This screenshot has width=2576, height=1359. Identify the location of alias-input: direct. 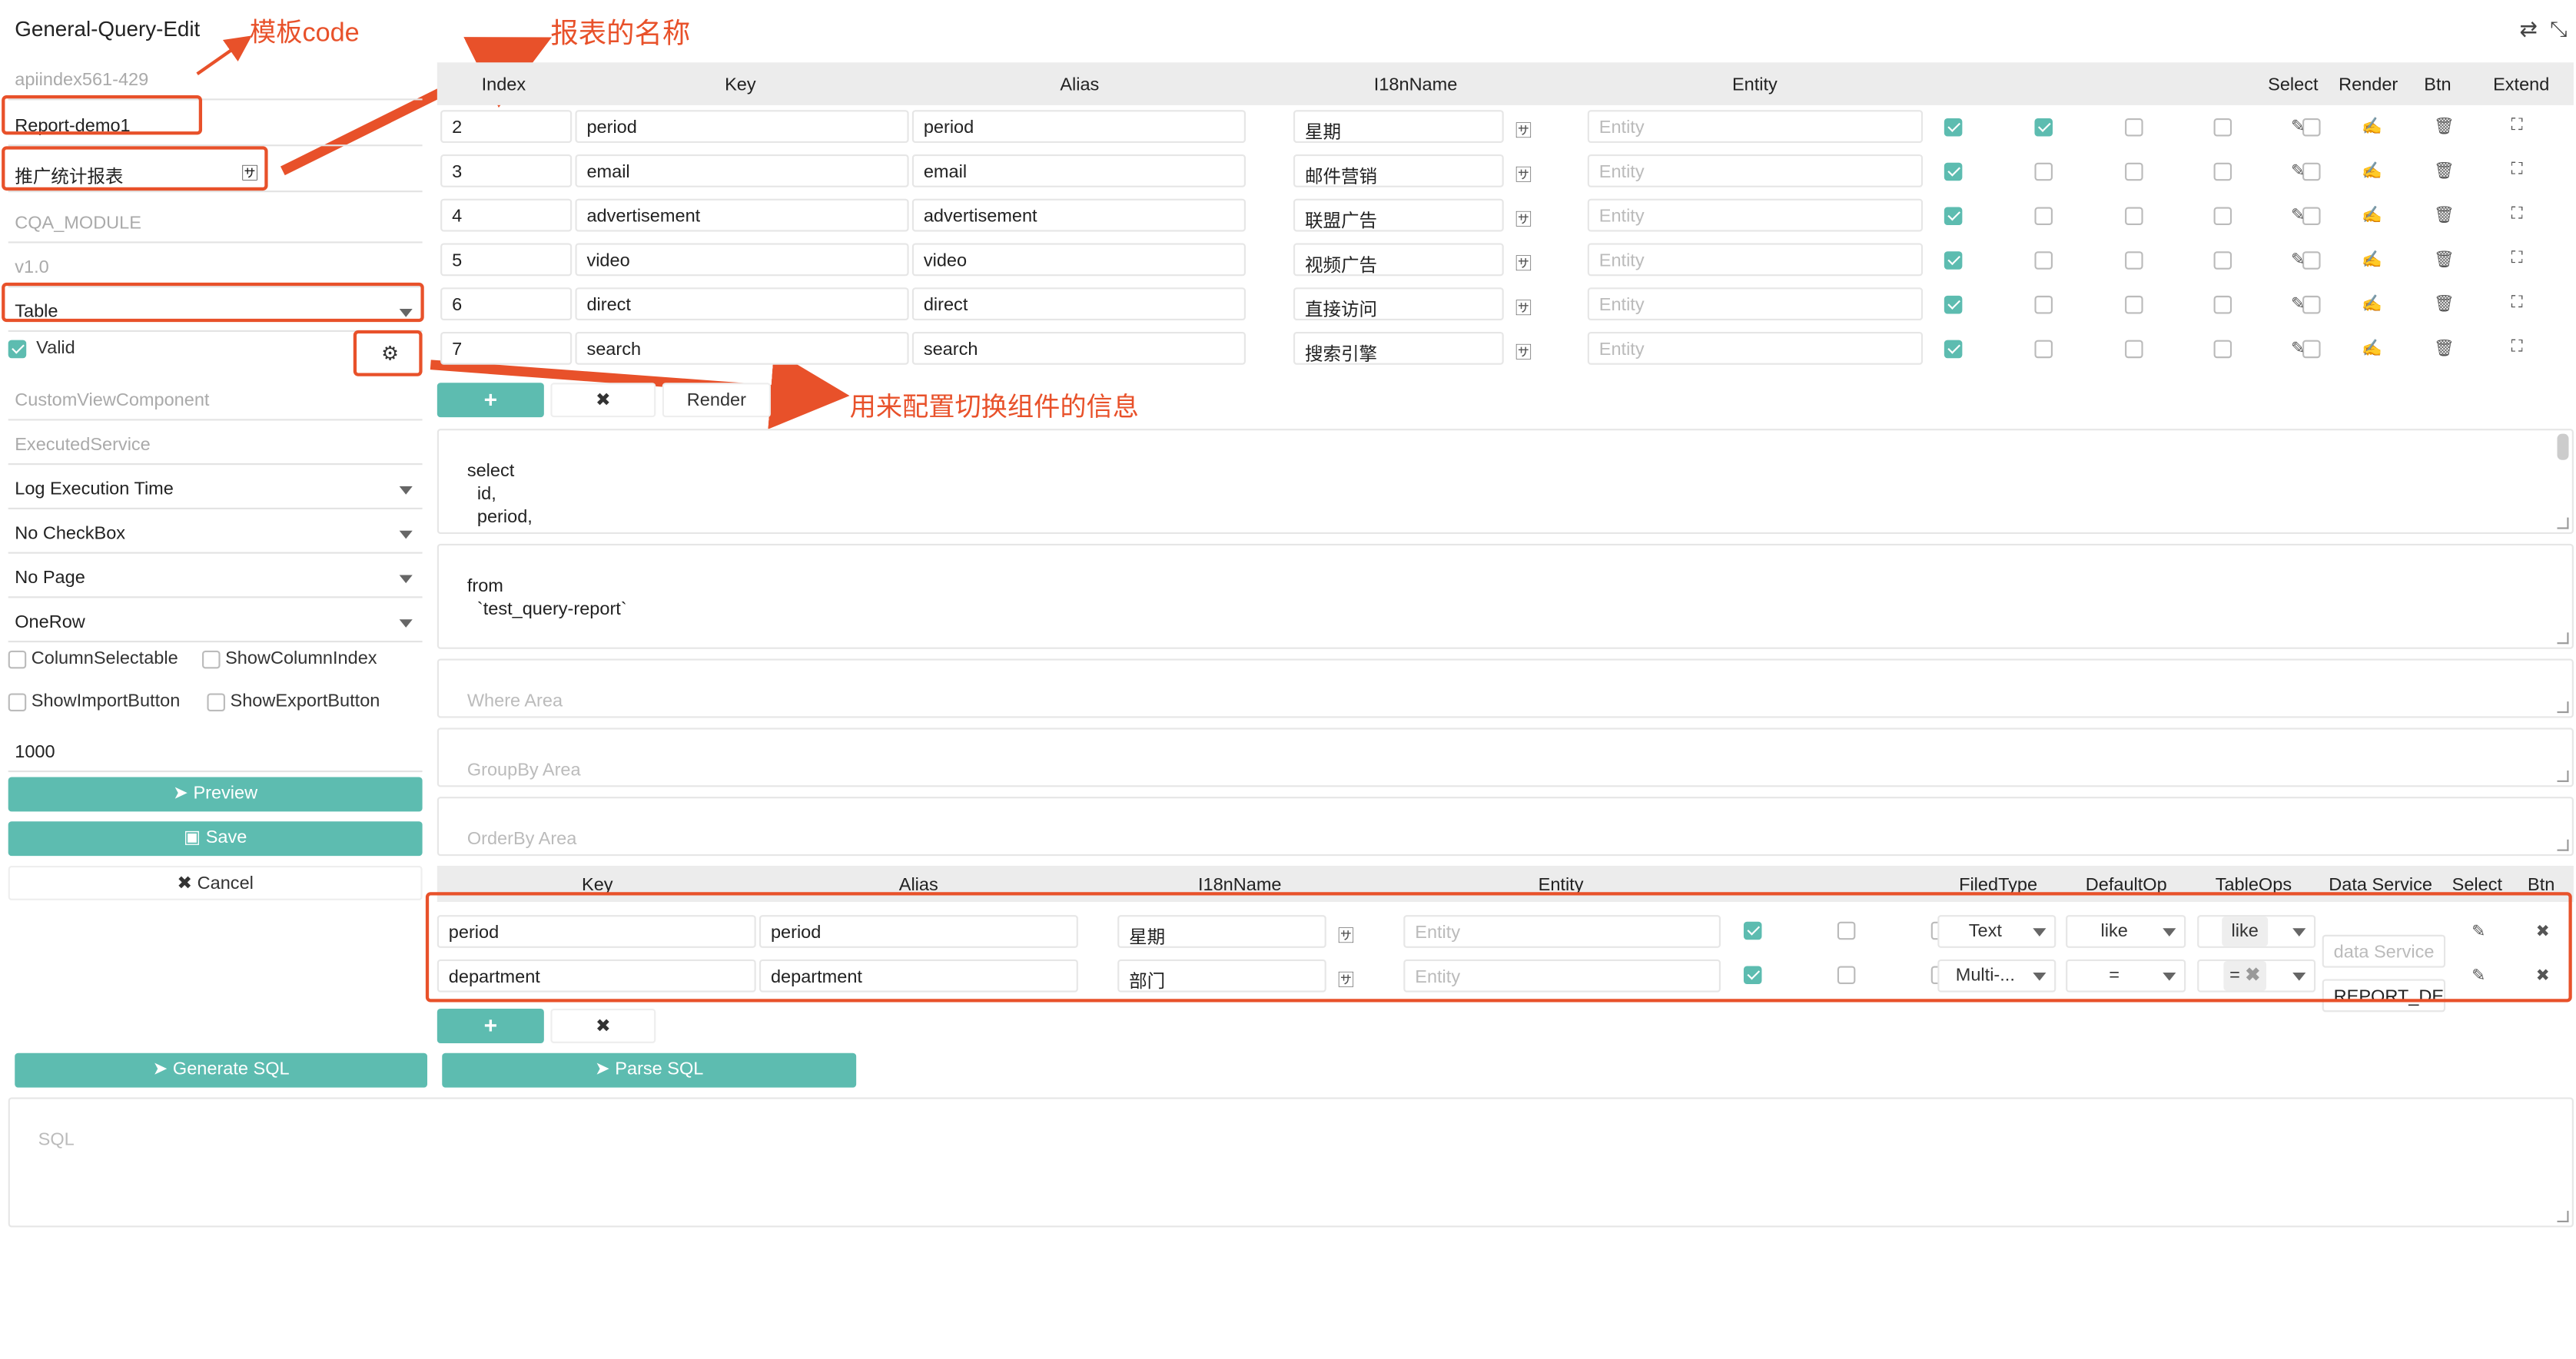
(1078, 304).